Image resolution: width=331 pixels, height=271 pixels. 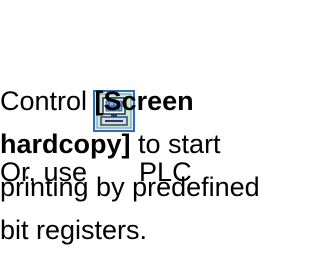 I want to click on text-screen-bold: [Screen, so click(x=144, y=101).